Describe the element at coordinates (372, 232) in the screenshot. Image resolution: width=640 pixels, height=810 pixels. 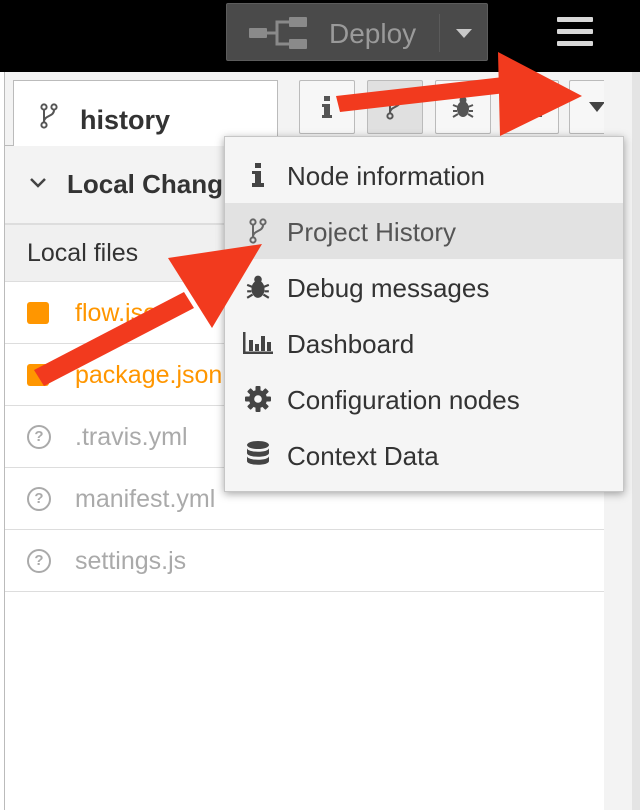
I see `menu-item-label: Project History` at that location.